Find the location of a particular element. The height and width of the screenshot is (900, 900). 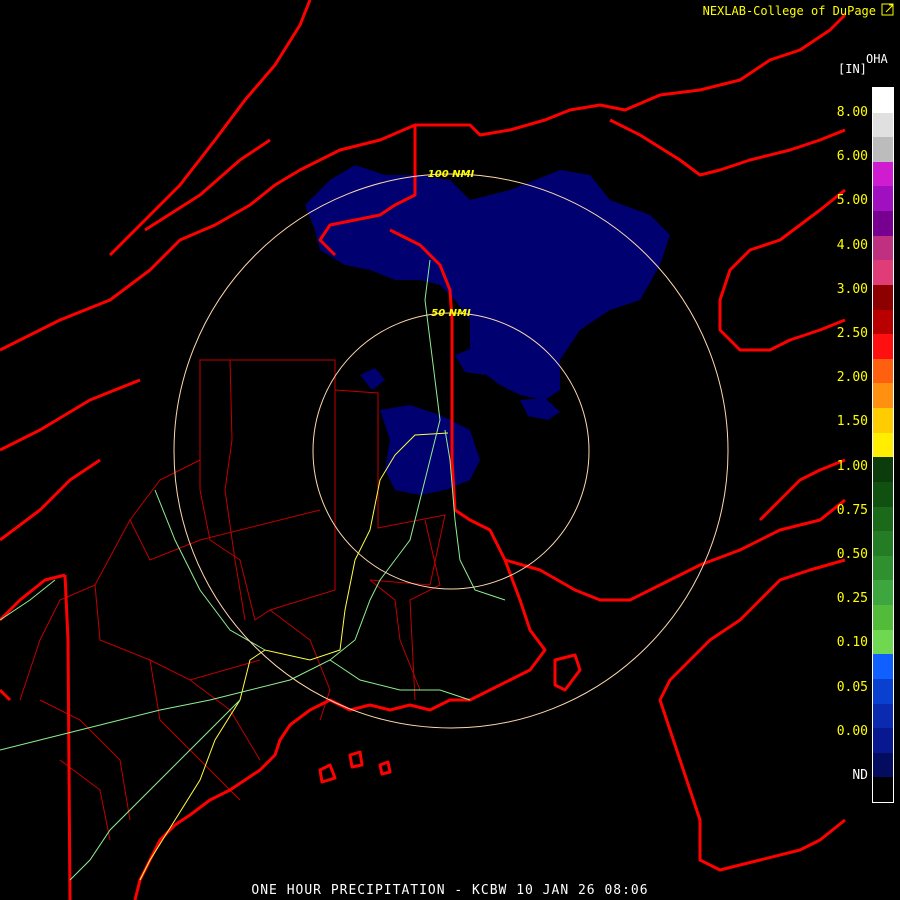

external-link-icon is located at coordinates (888, 10).